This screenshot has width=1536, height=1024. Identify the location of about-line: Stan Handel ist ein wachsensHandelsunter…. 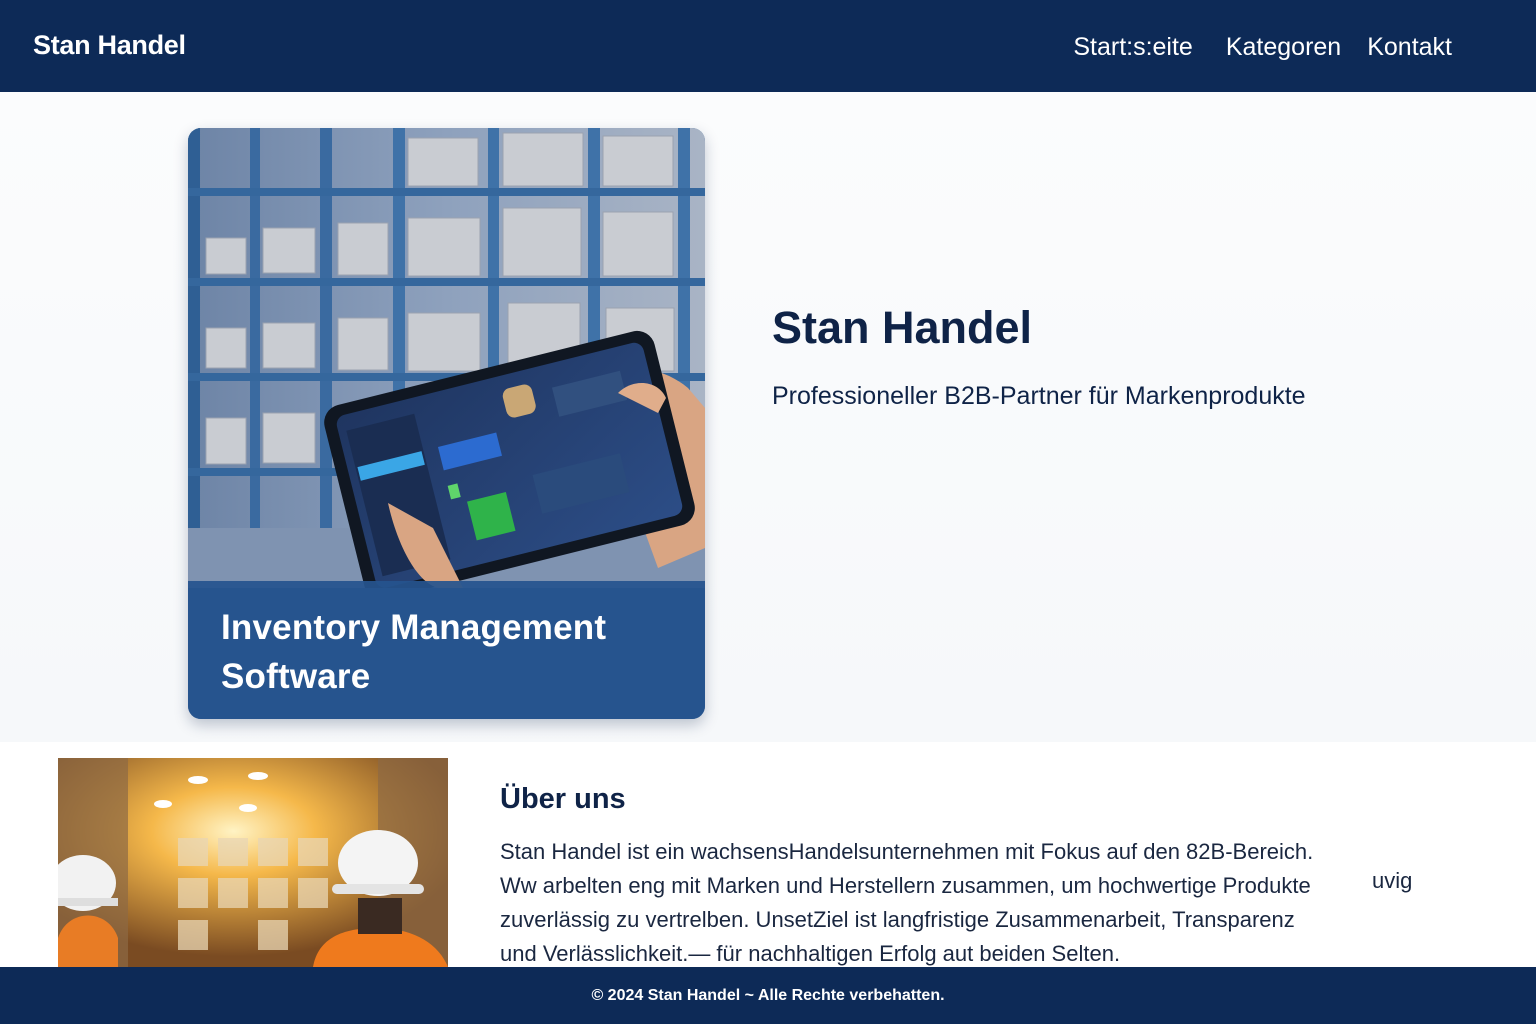
(907, 851).